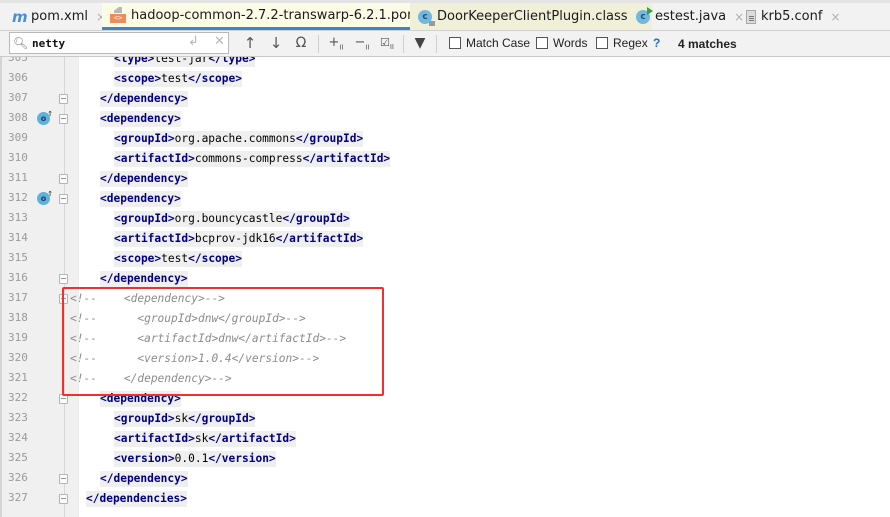  I want to click on line-number: 325, so click(18, 457).